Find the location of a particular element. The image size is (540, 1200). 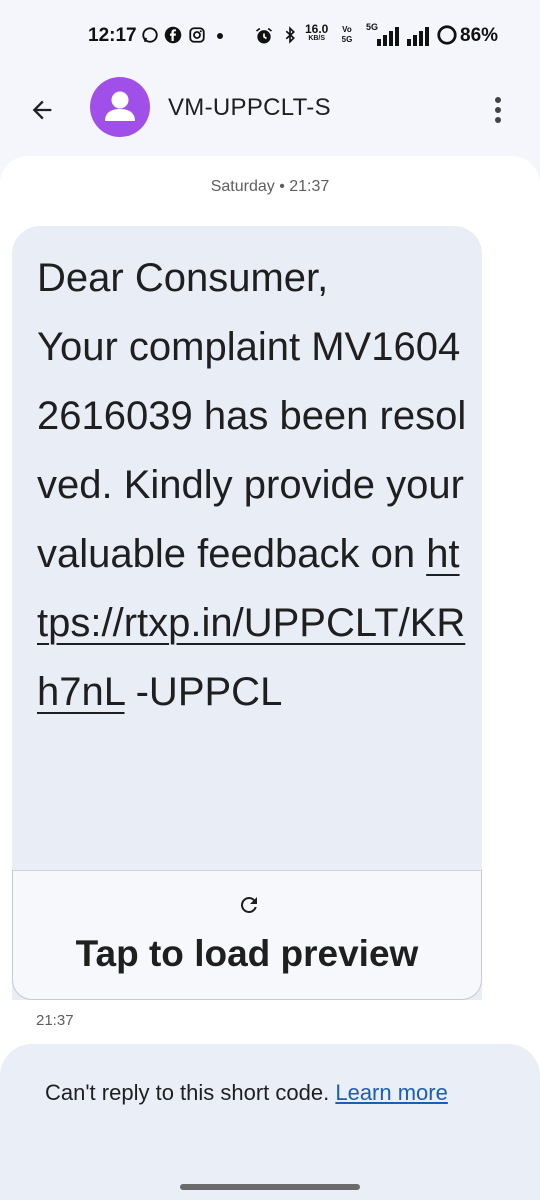

facebook-icon is located at coordinates (173, 35).